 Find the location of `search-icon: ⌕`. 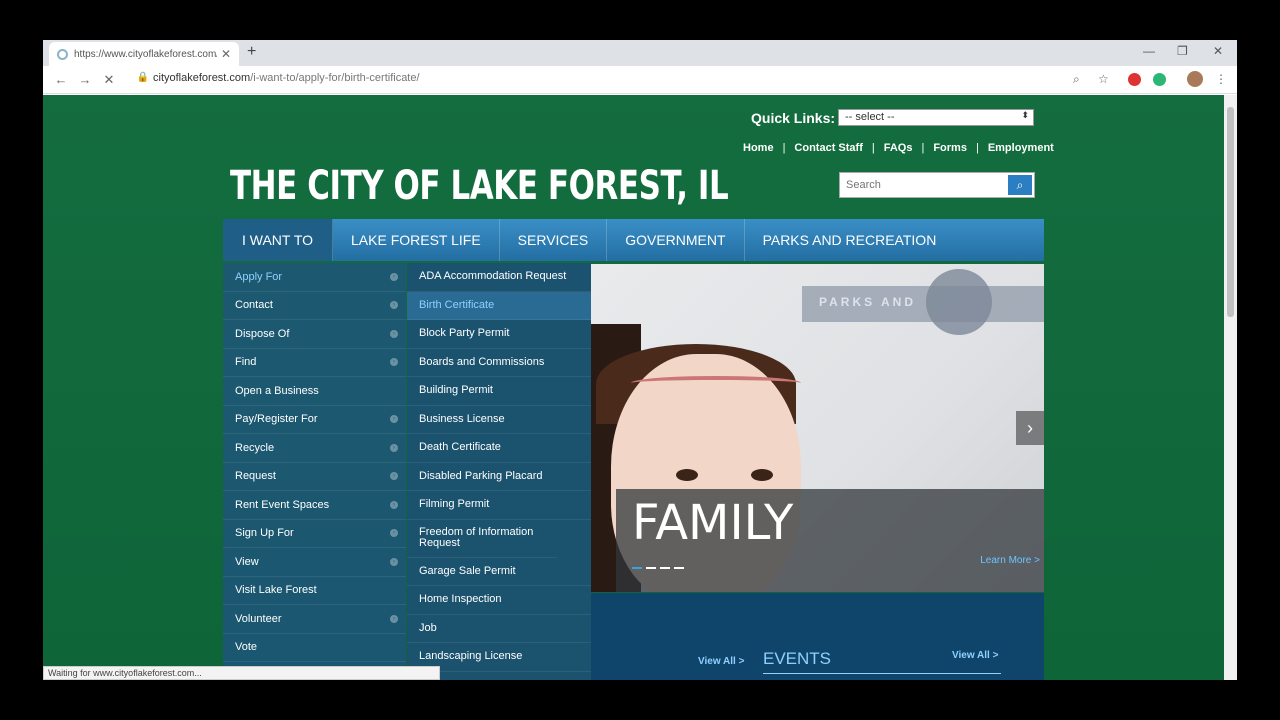

search-icon: ⌕ is located at coordinates (1020, 185).